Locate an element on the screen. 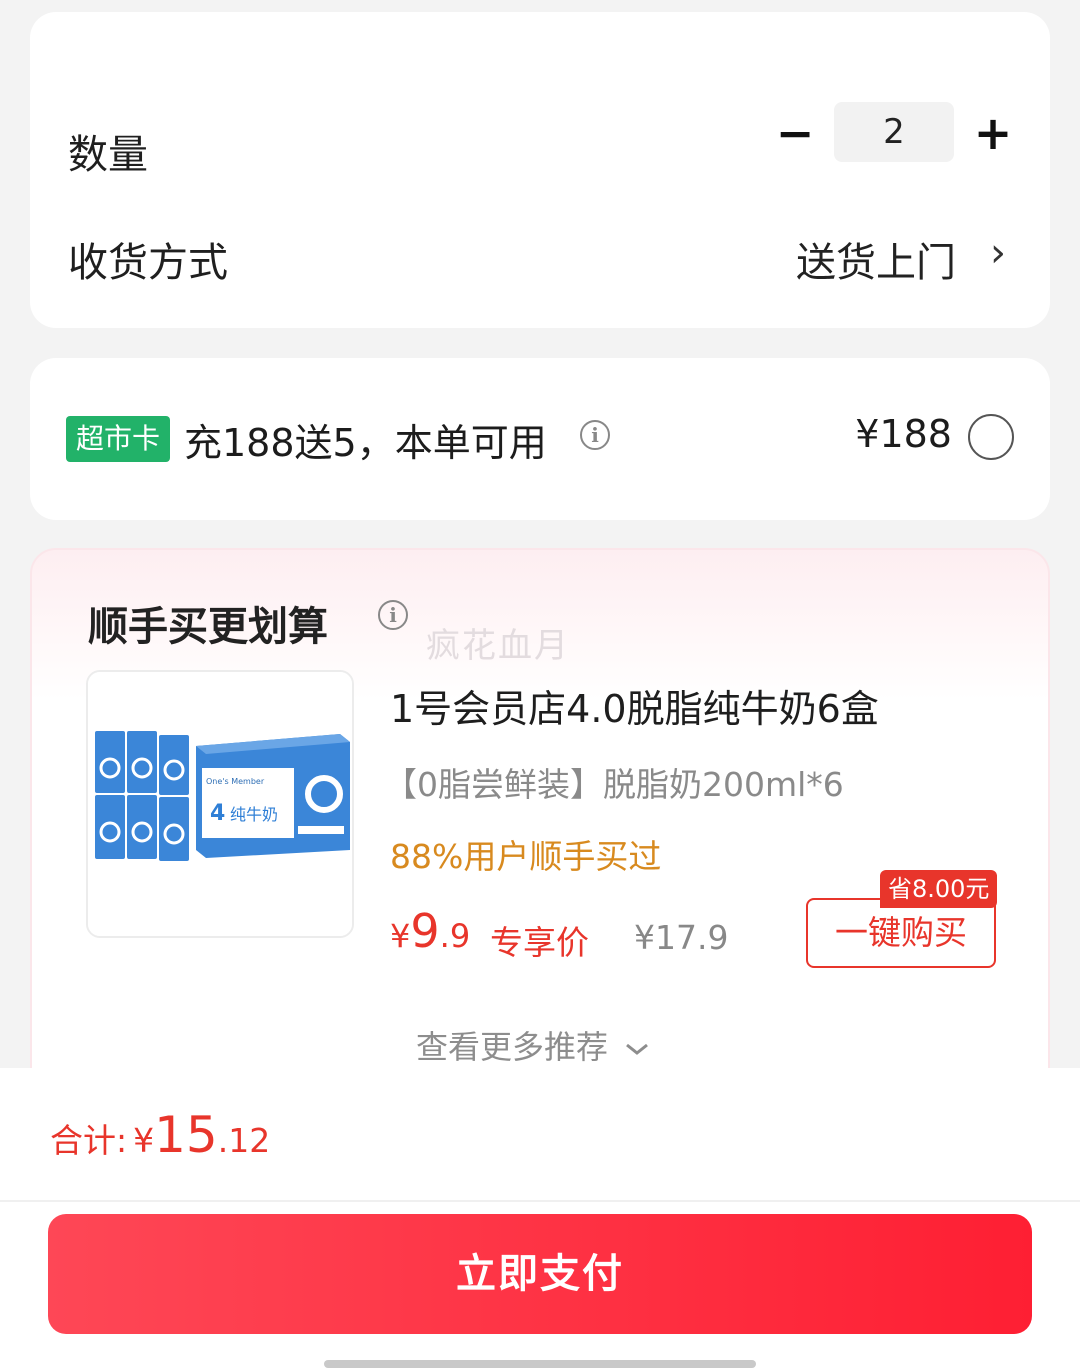 The image size is (1080, 1371). total-symbol: ¥ is located at coordinates (144, 1140).